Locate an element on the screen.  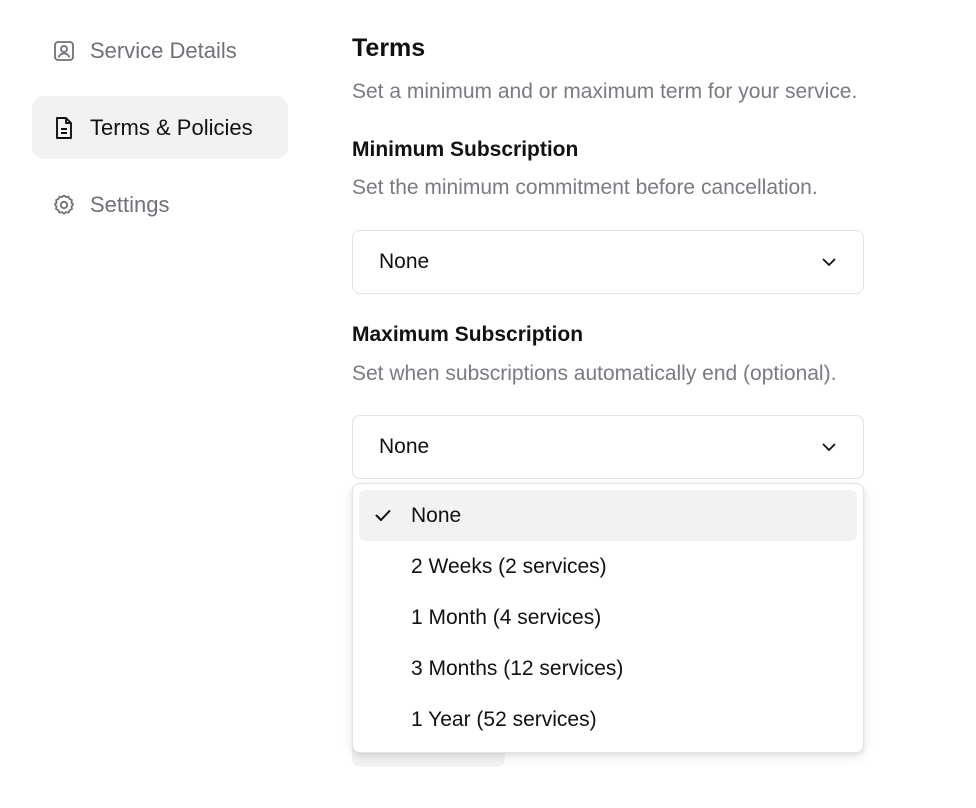
dropdown-option-1-month: 1 Month (4 services) is located at coordinates (608, 617).